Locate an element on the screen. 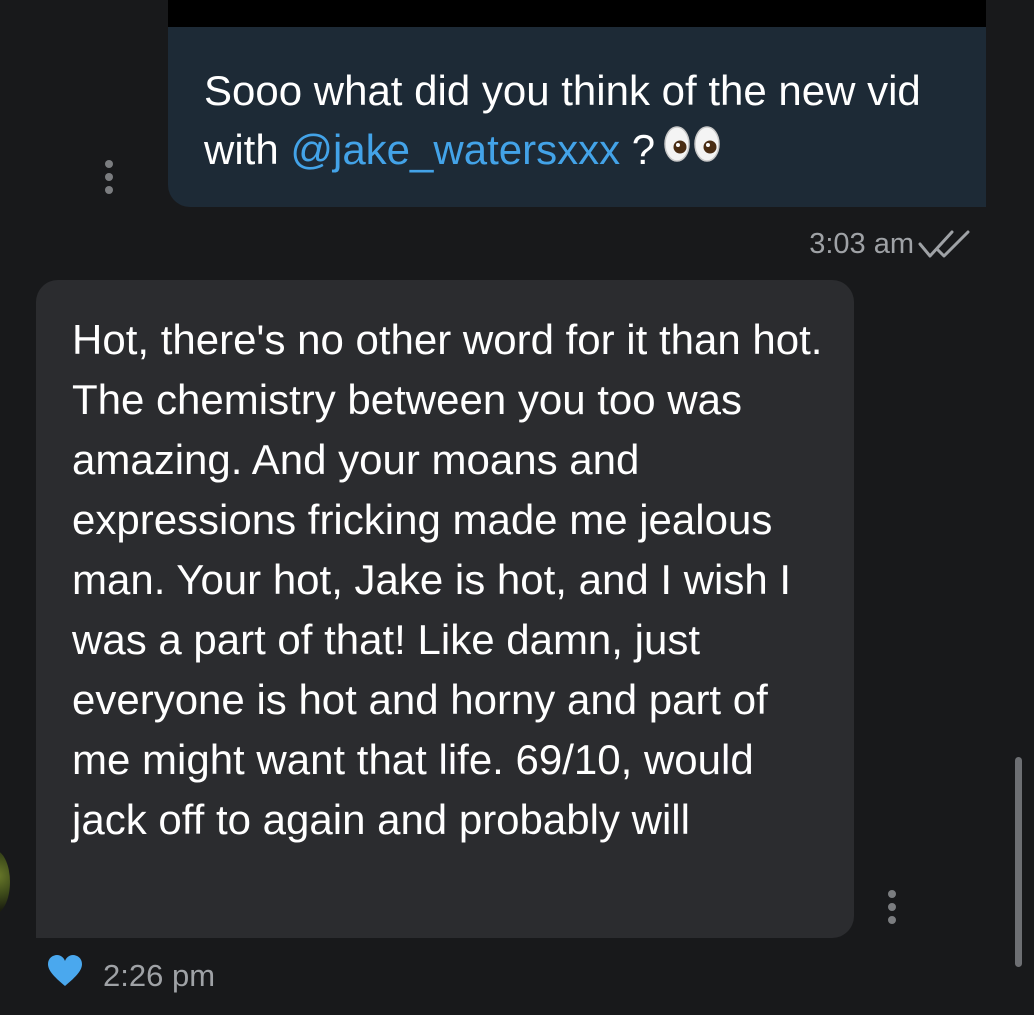 Image resolution: width=1034 pixels, height=1015 pixels. double-check-icon is located at coordinates (947, 247).